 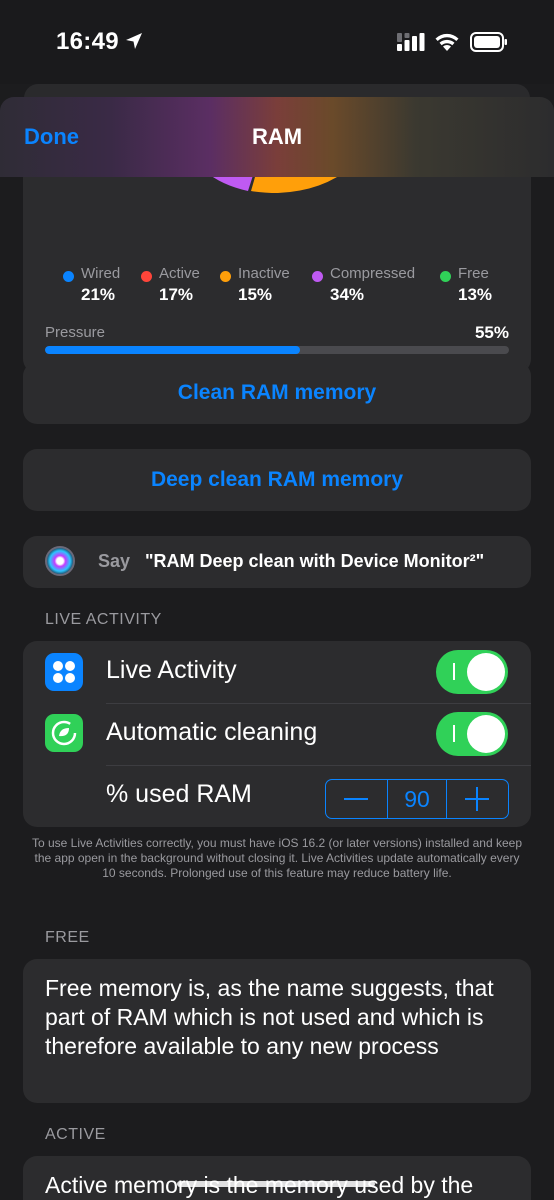 I want to click on siri-phrase: "RAM Deep clean with Device Monitor²", so click(x=315, y=561).